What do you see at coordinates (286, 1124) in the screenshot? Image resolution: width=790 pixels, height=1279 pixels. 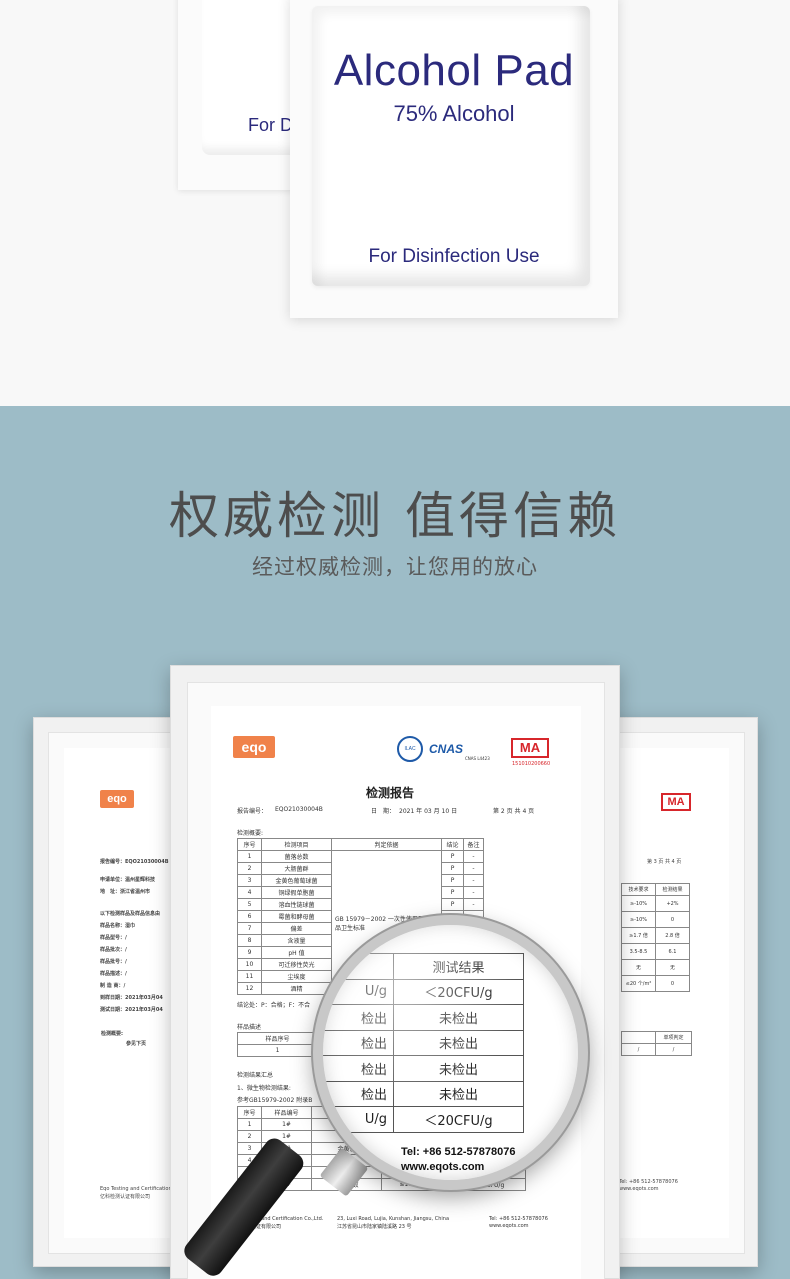 I see `micro-cell: 1#` at bounding box center [286, 1124].